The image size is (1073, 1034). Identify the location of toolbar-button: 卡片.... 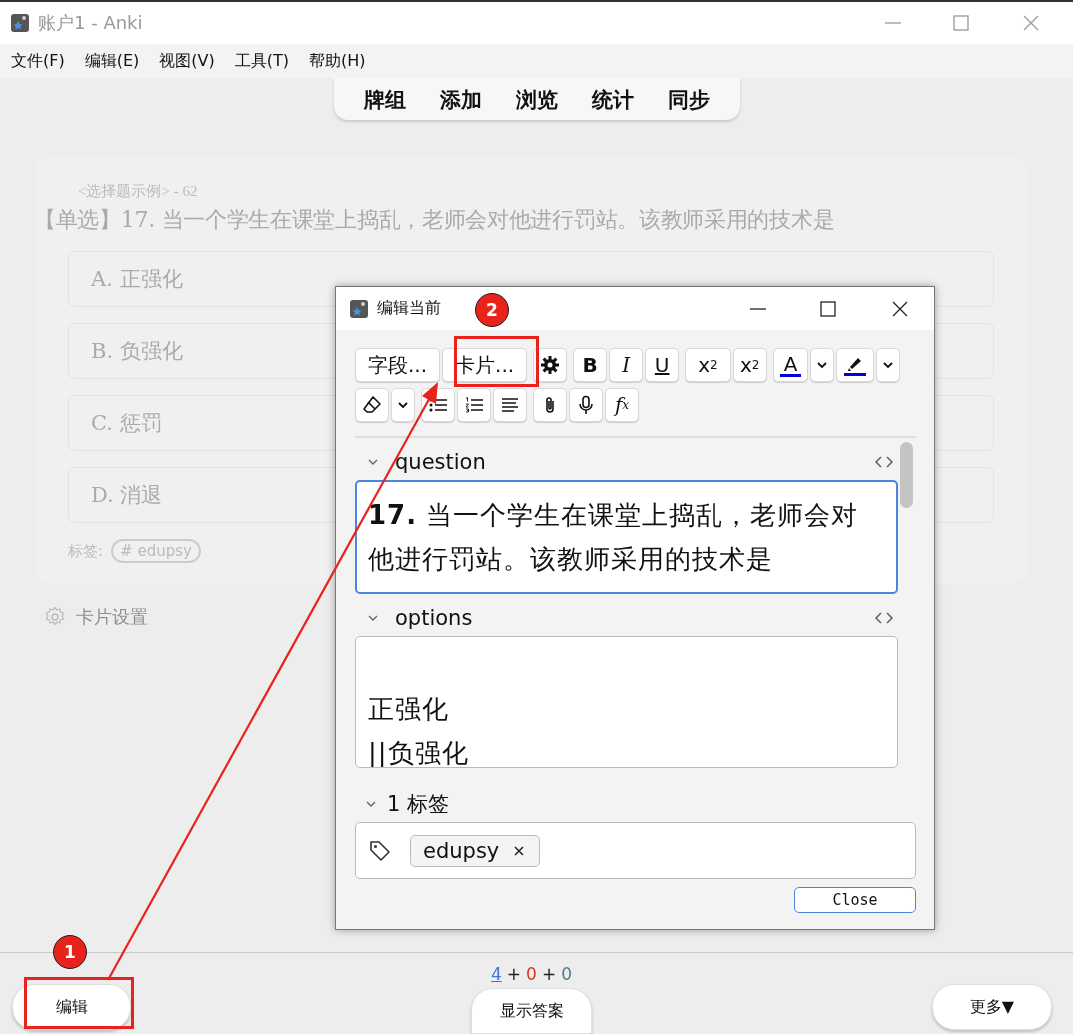
(485, 365).